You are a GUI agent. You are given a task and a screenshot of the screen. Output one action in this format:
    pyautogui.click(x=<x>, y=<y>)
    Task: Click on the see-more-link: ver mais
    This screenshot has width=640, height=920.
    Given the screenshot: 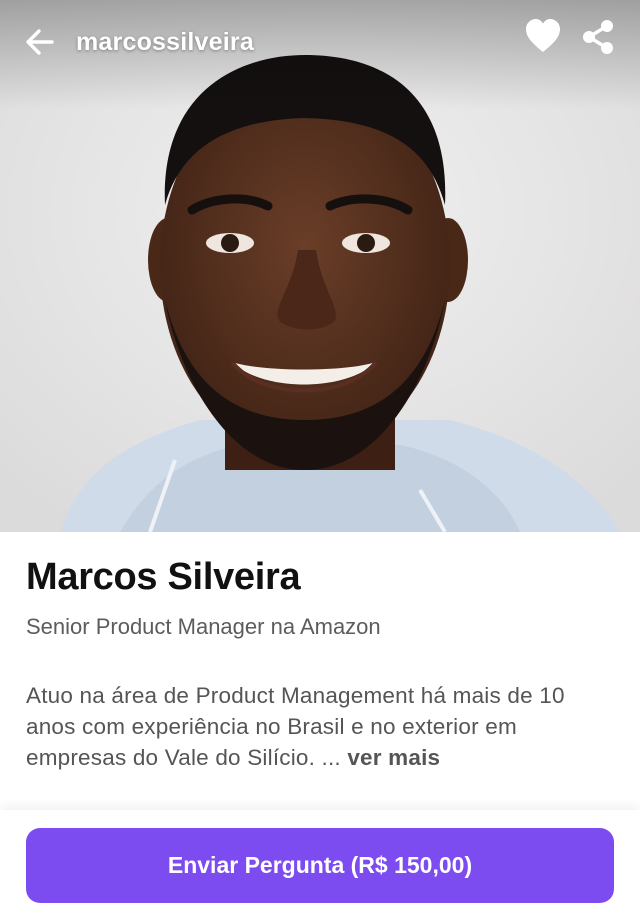 What is the action you would take?
    pyautogui.click(x=393, y=757)
    